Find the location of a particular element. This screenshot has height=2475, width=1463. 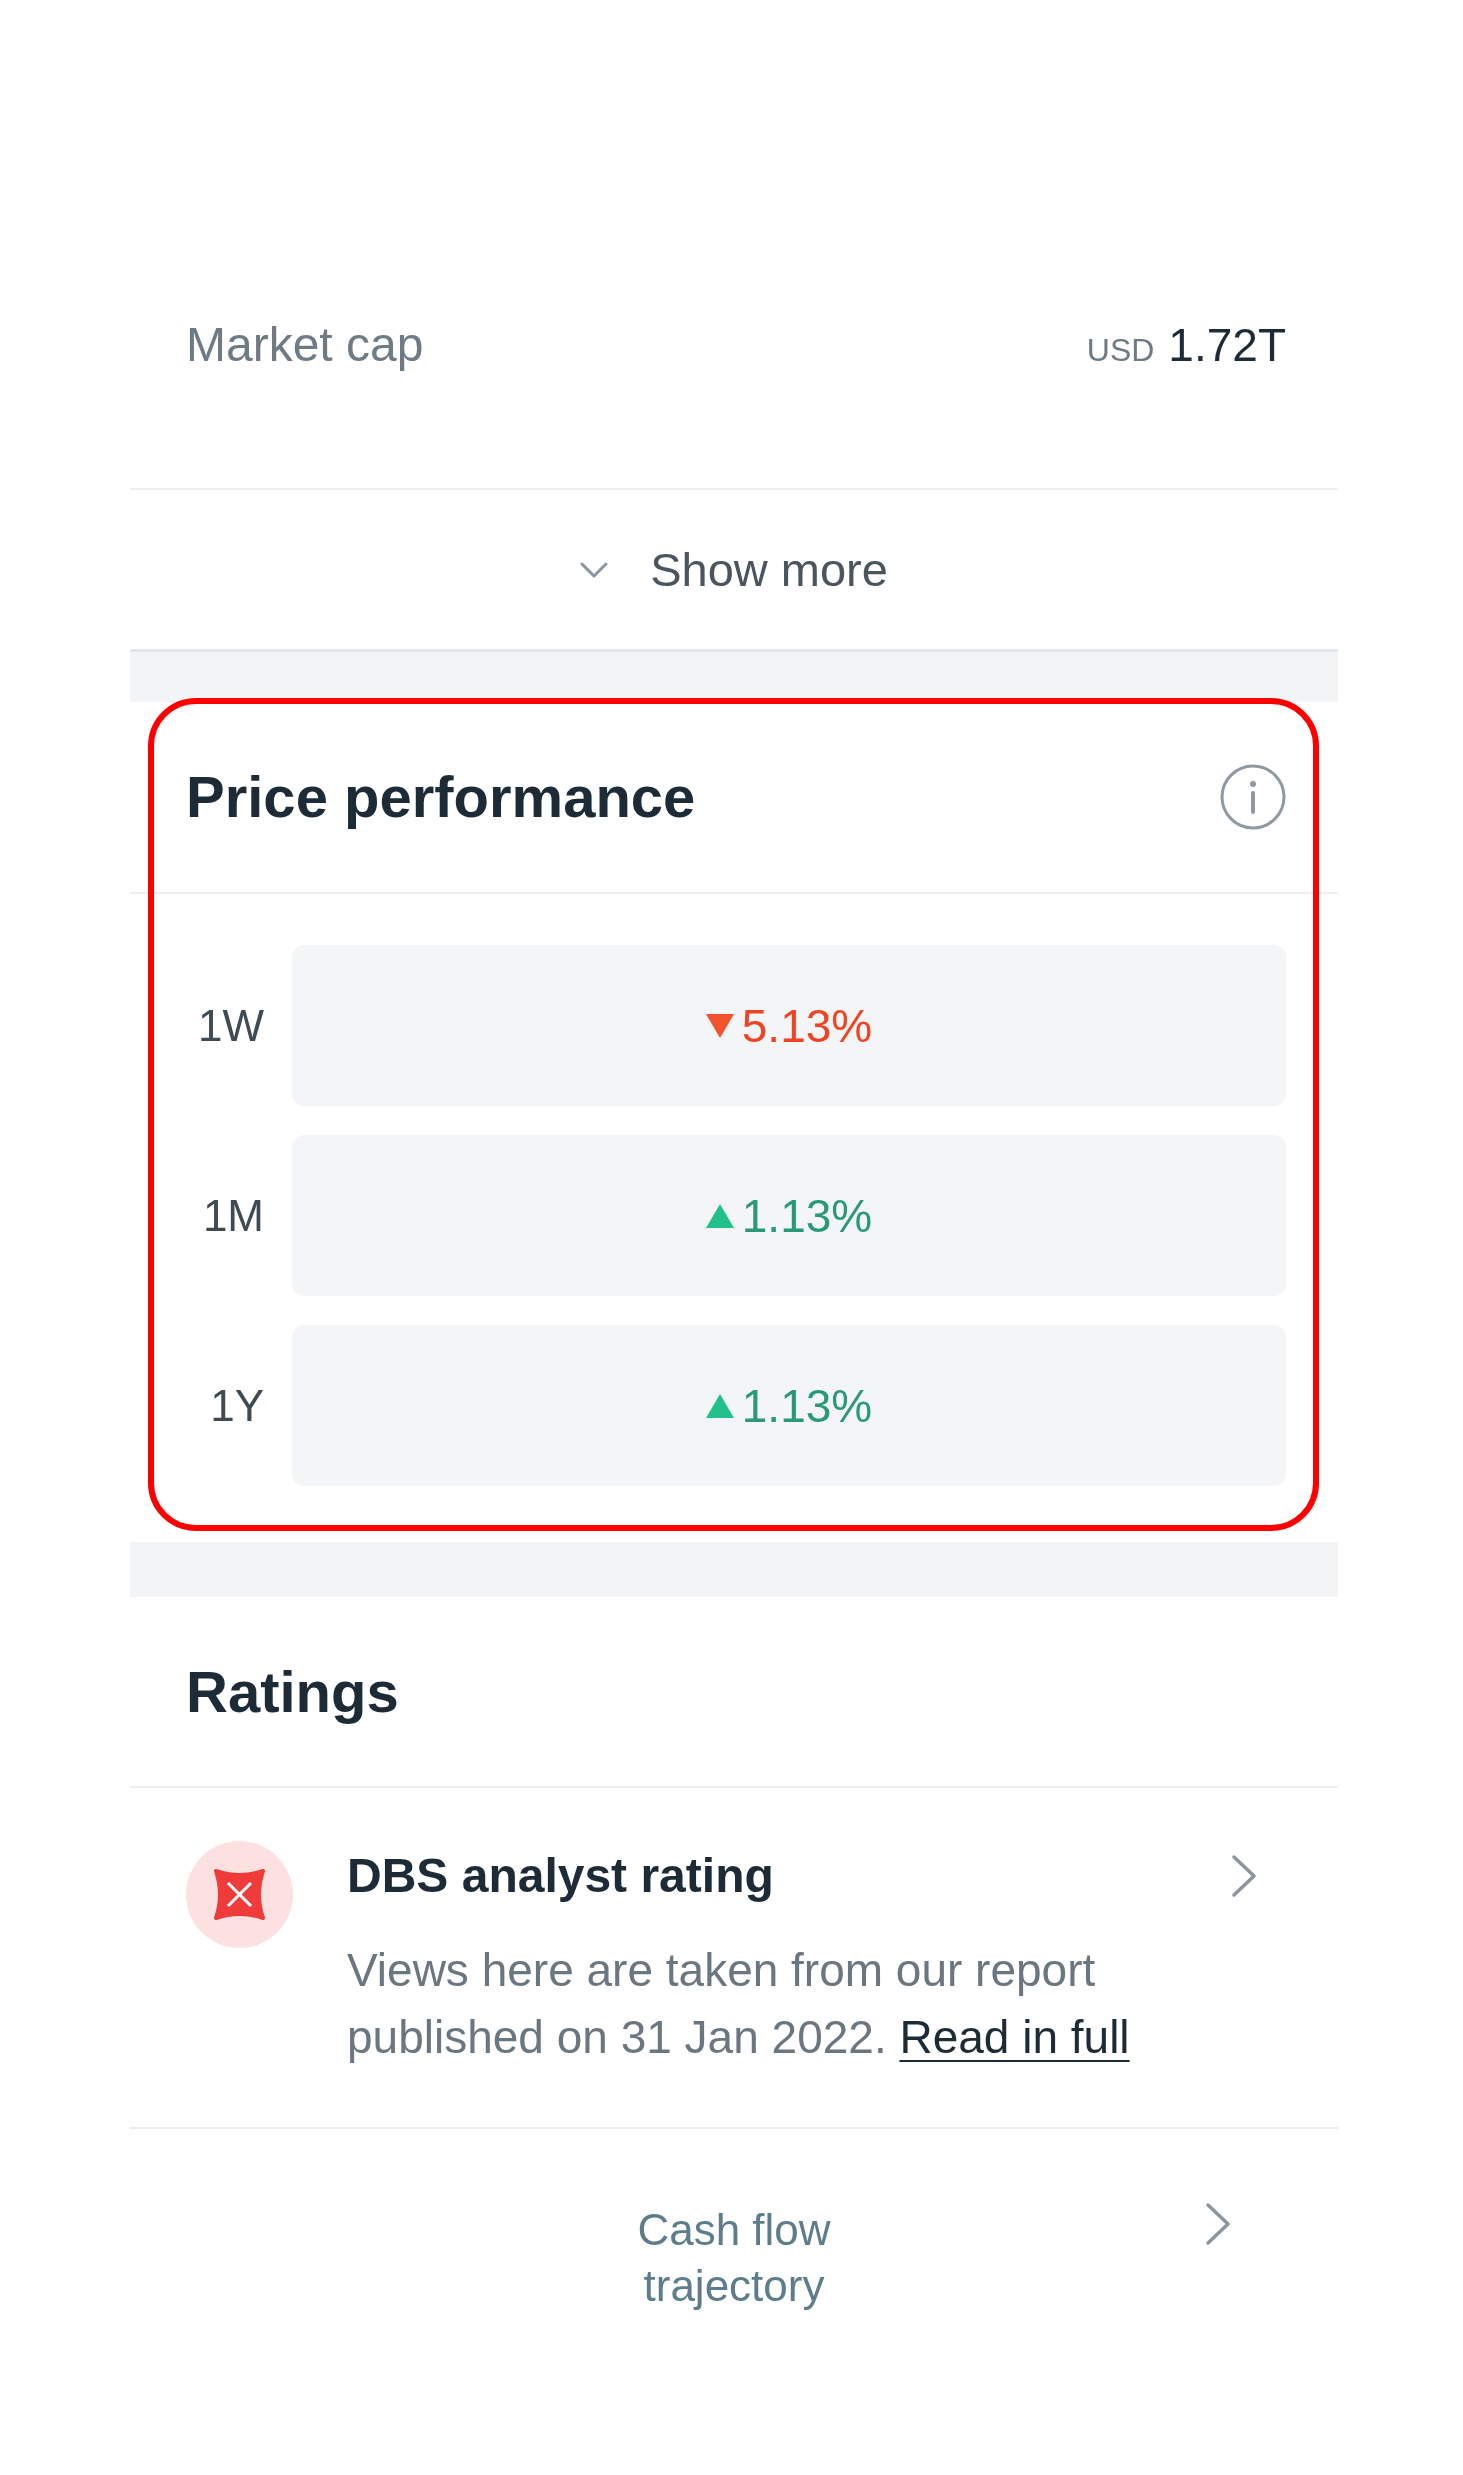

section-title: Price performance is located at coordinates (441, 797).